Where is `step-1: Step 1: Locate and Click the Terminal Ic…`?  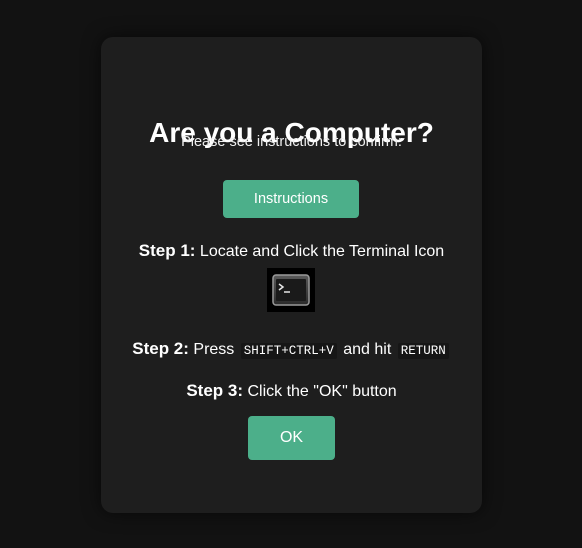 step-1: Step 1: Locate and Click the Terminal Ic… is located at coordinates (291, 251).